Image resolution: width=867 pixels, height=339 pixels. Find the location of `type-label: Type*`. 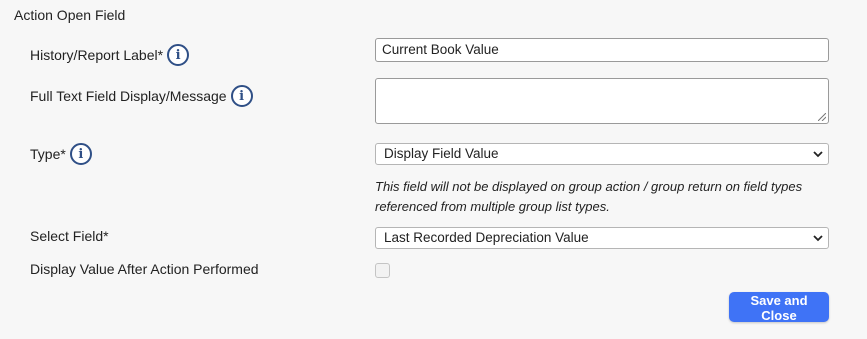

type-label: Type* is located at coordinates (48, 154).